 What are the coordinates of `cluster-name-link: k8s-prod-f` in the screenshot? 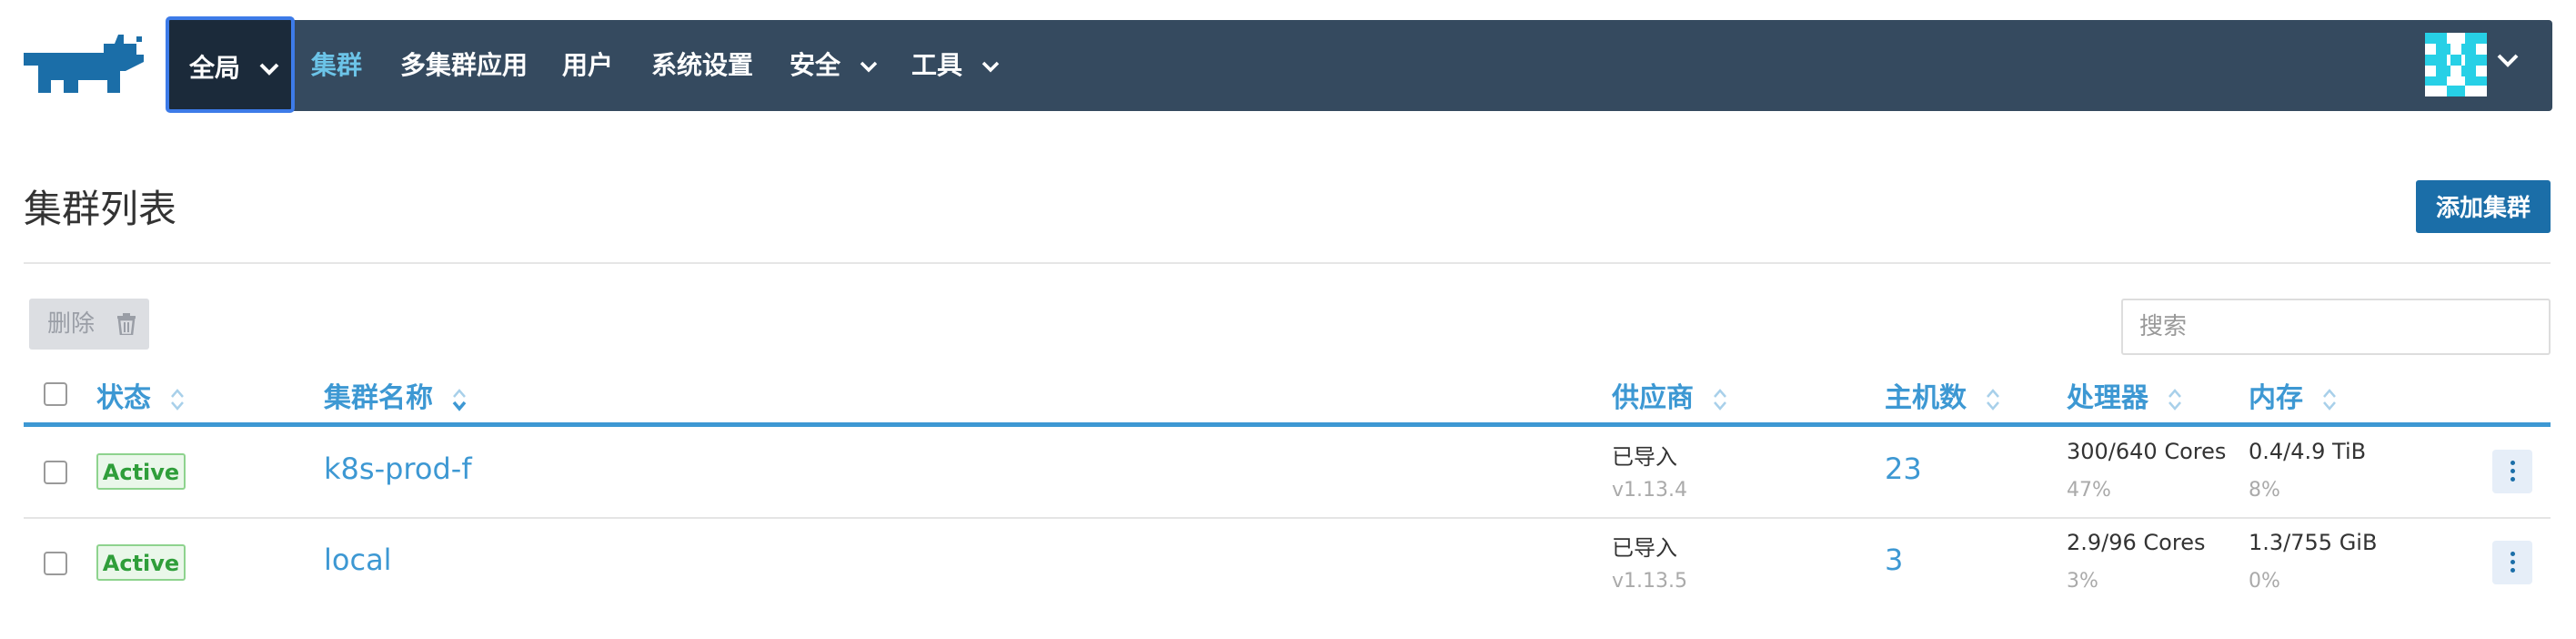 It's located at (398, 468).